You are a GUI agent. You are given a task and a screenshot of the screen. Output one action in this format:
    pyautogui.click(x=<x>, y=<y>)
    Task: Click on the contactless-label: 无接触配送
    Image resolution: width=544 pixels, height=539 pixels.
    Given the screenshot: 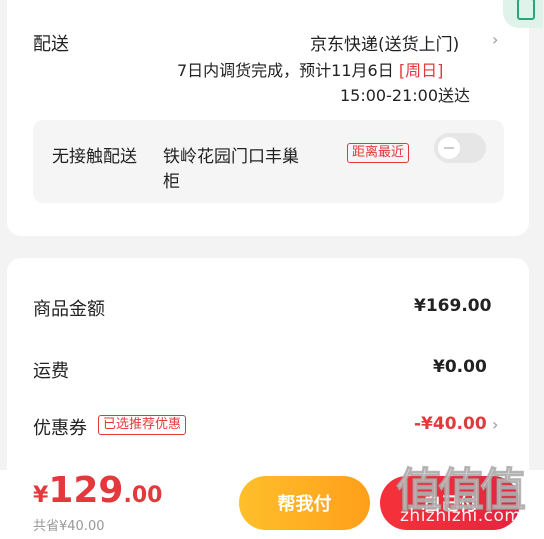 What is the action you would take?
    pyautogui.click(x=94, y=157)
    